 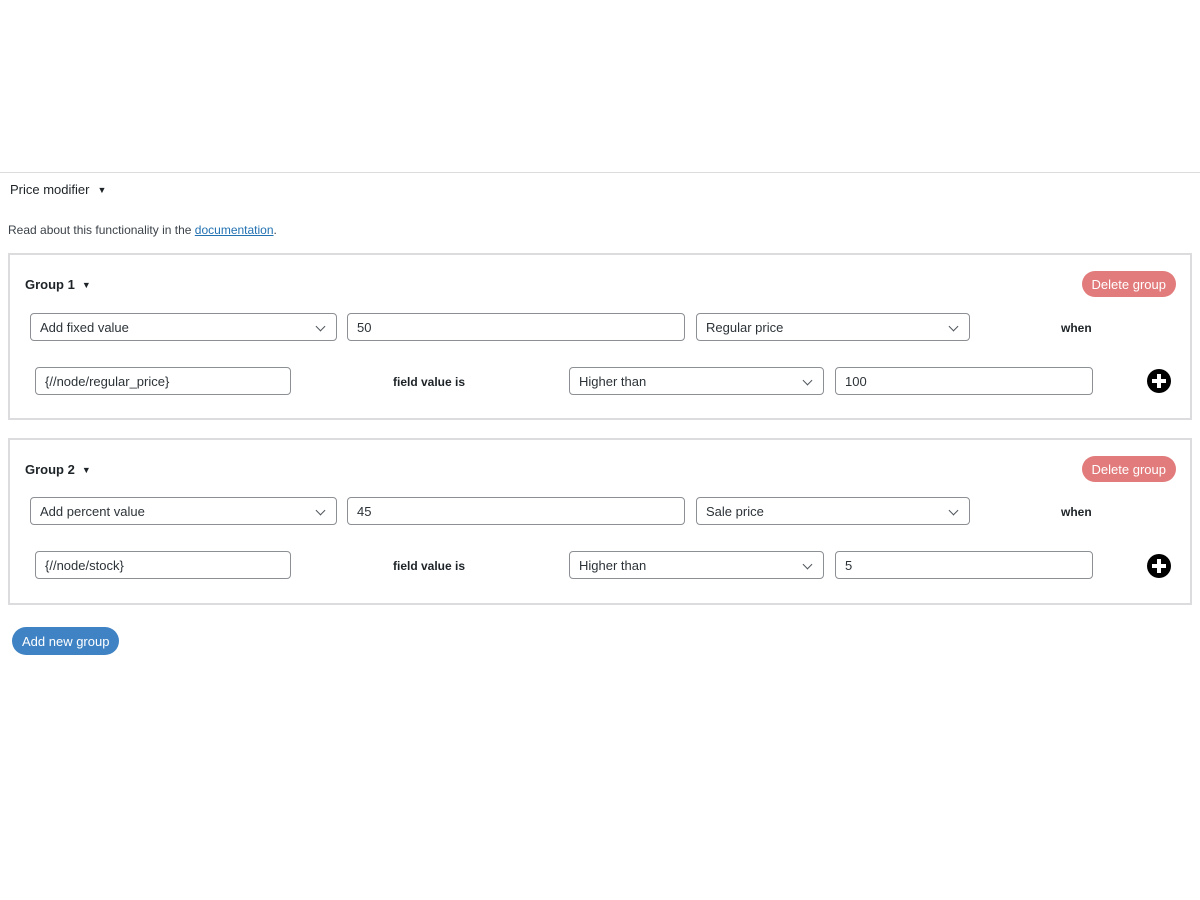 I want to click on add-new-group-button: Add new group, so click(x=66, y=641).